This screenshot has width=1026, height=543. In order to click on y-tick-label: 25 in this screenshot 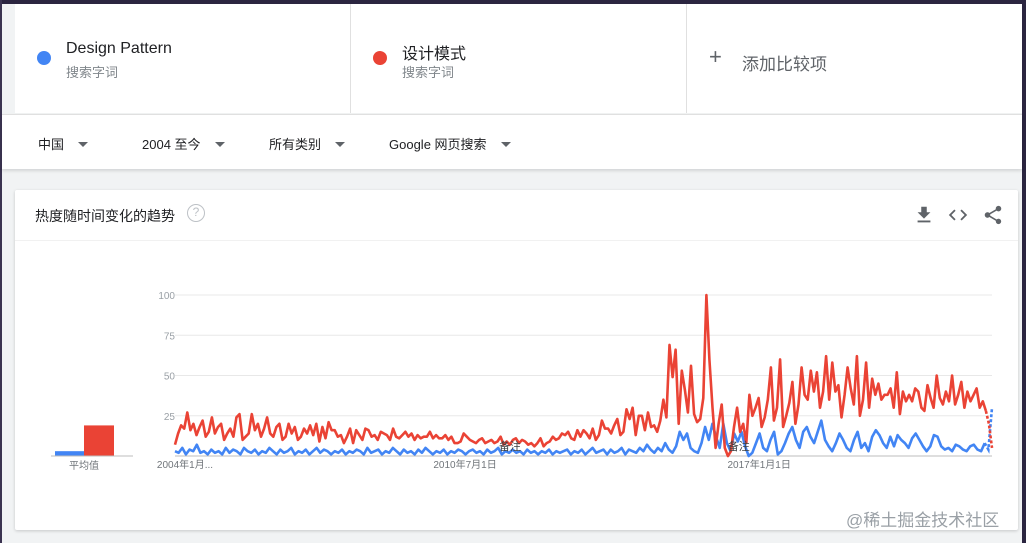, I will do `click(170, 417)`.